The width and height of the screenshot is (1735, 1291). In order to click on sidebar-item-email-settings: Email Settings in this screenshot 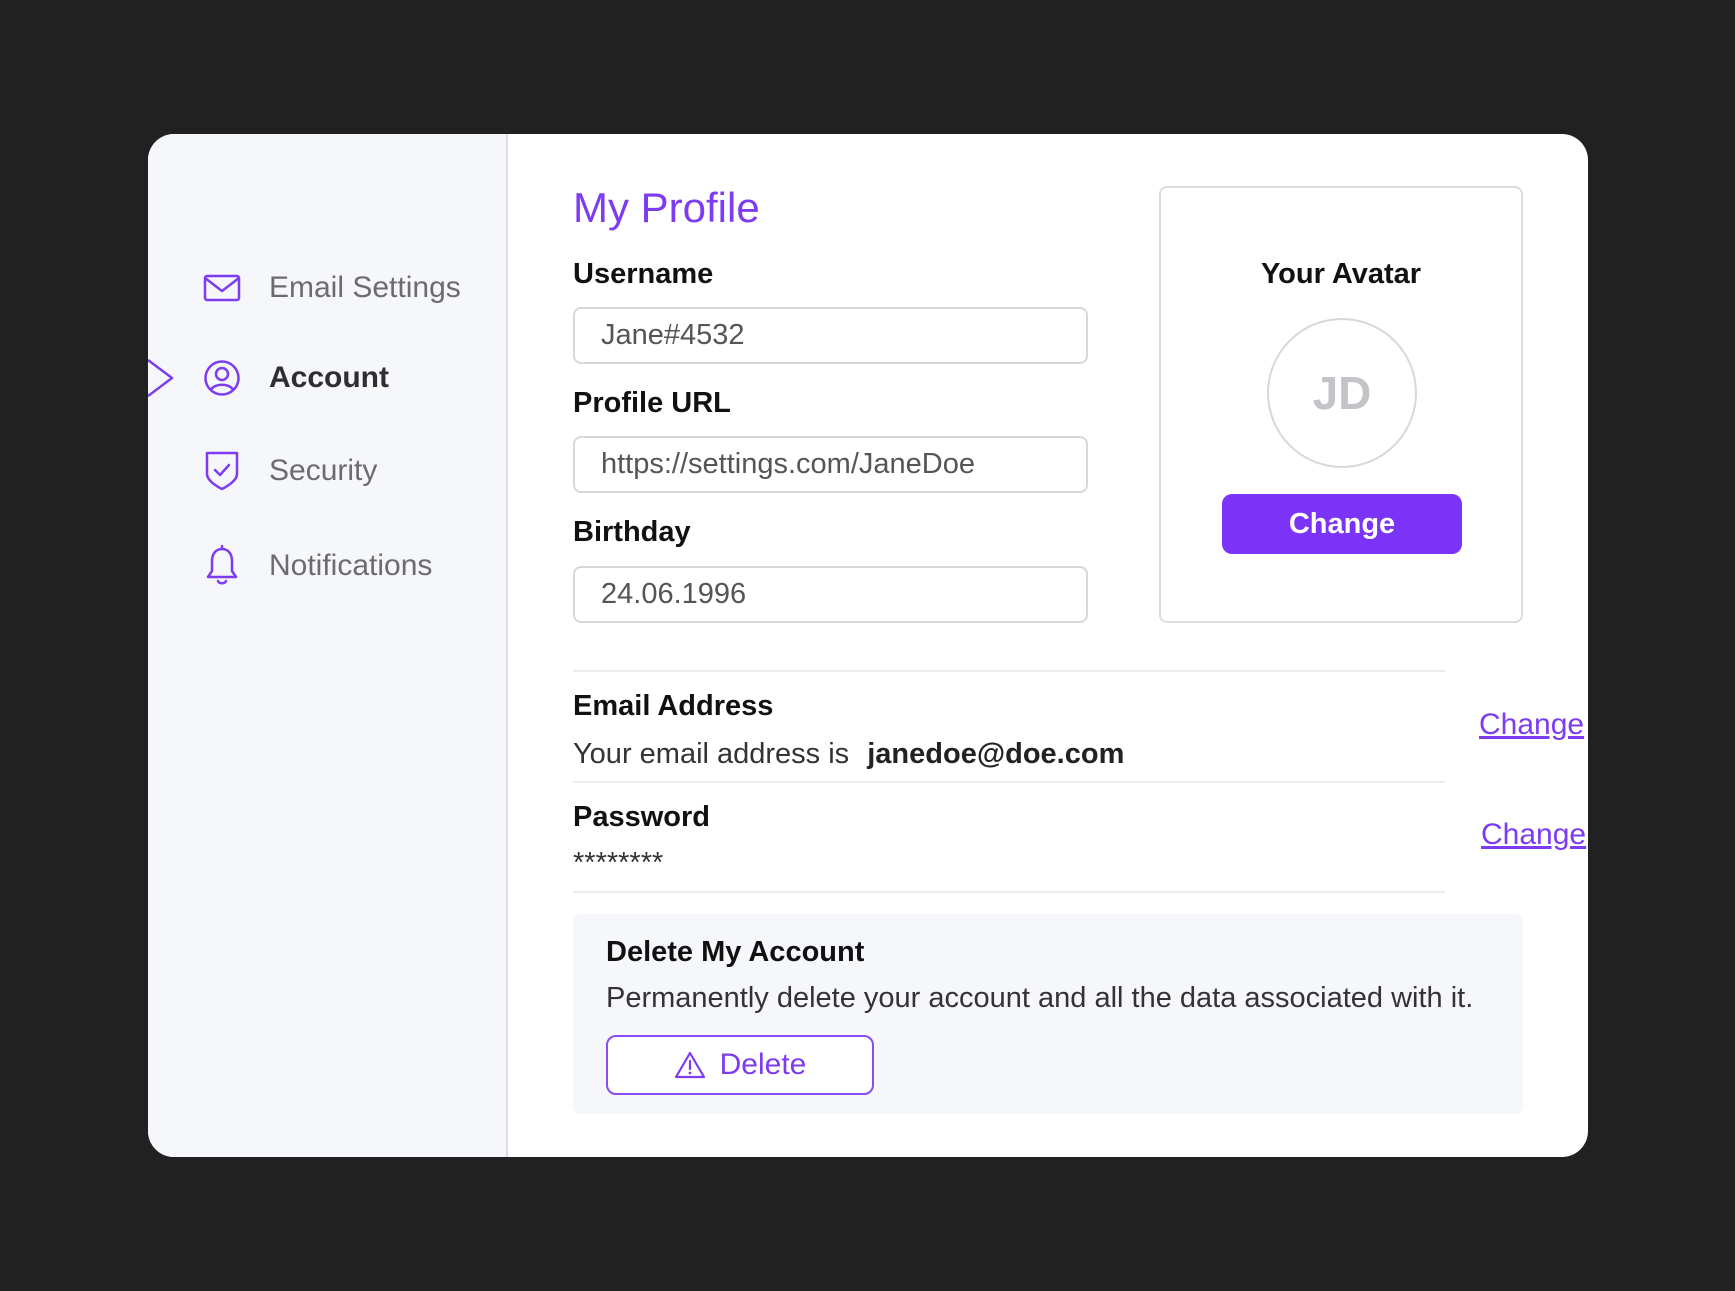, I will do `click(331, 288)`.